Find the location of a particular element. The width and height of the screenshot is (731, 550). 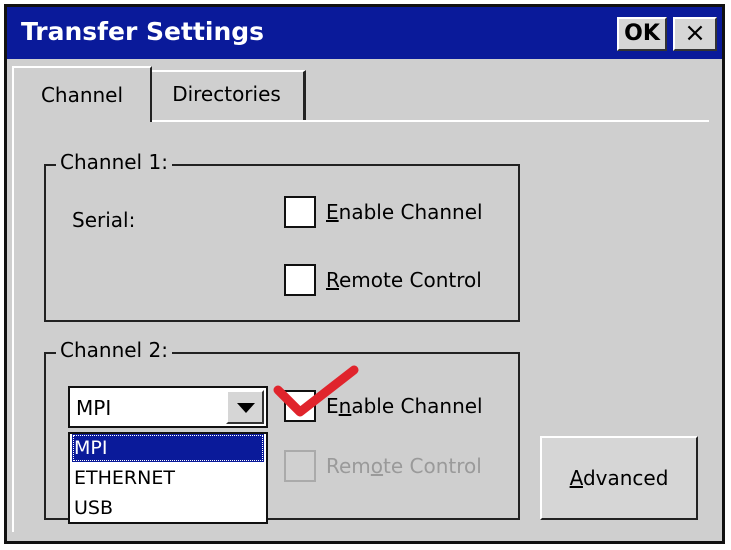

tab-directories-label: Directories is located at coordinates (226, 94).